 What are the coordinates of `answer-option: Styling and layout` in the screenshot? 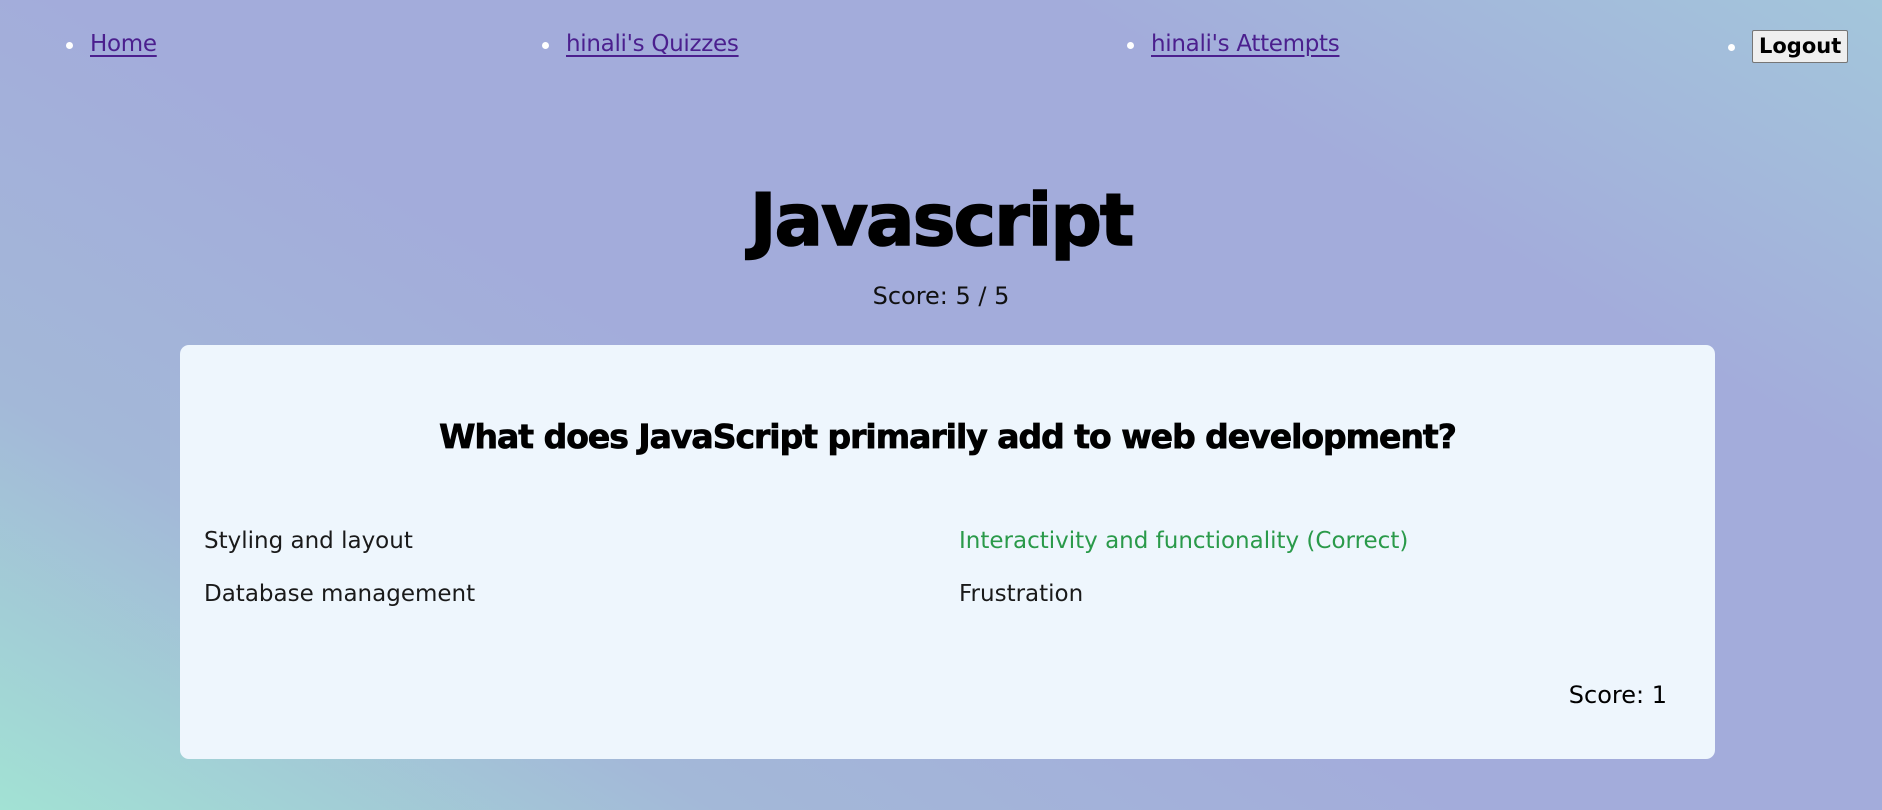 It's located at (308, 541).